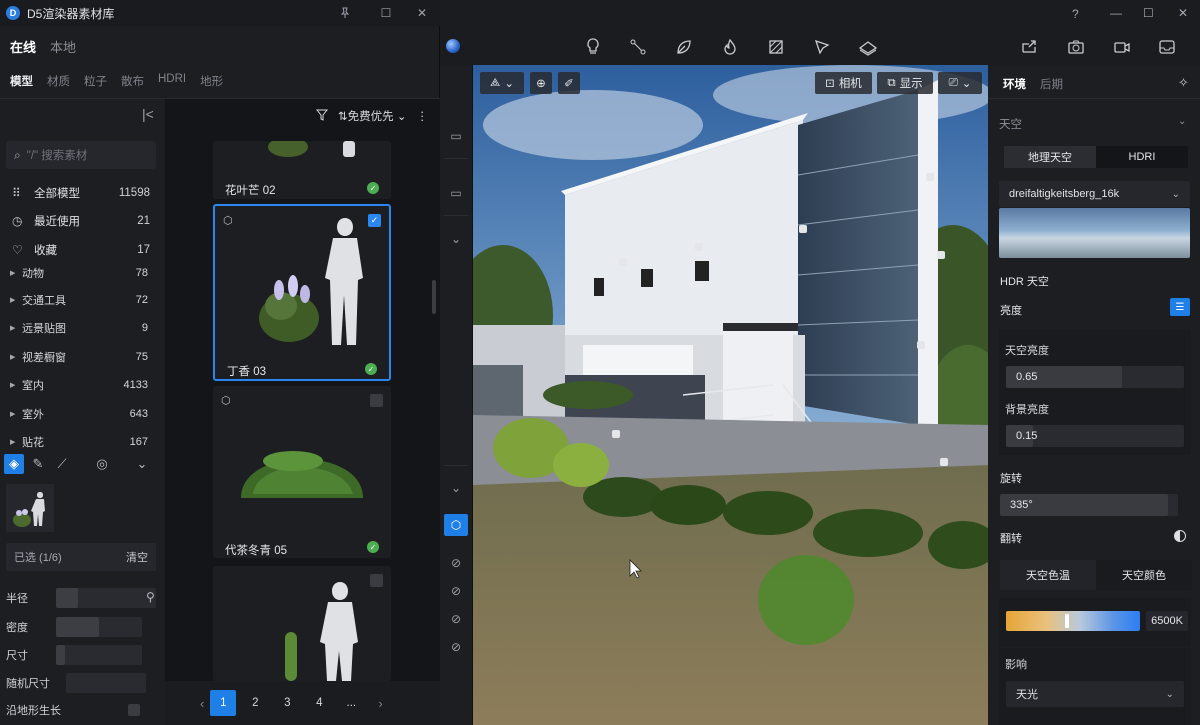  I want to click on pen-tool-icon: ✎, so click(38, 464).